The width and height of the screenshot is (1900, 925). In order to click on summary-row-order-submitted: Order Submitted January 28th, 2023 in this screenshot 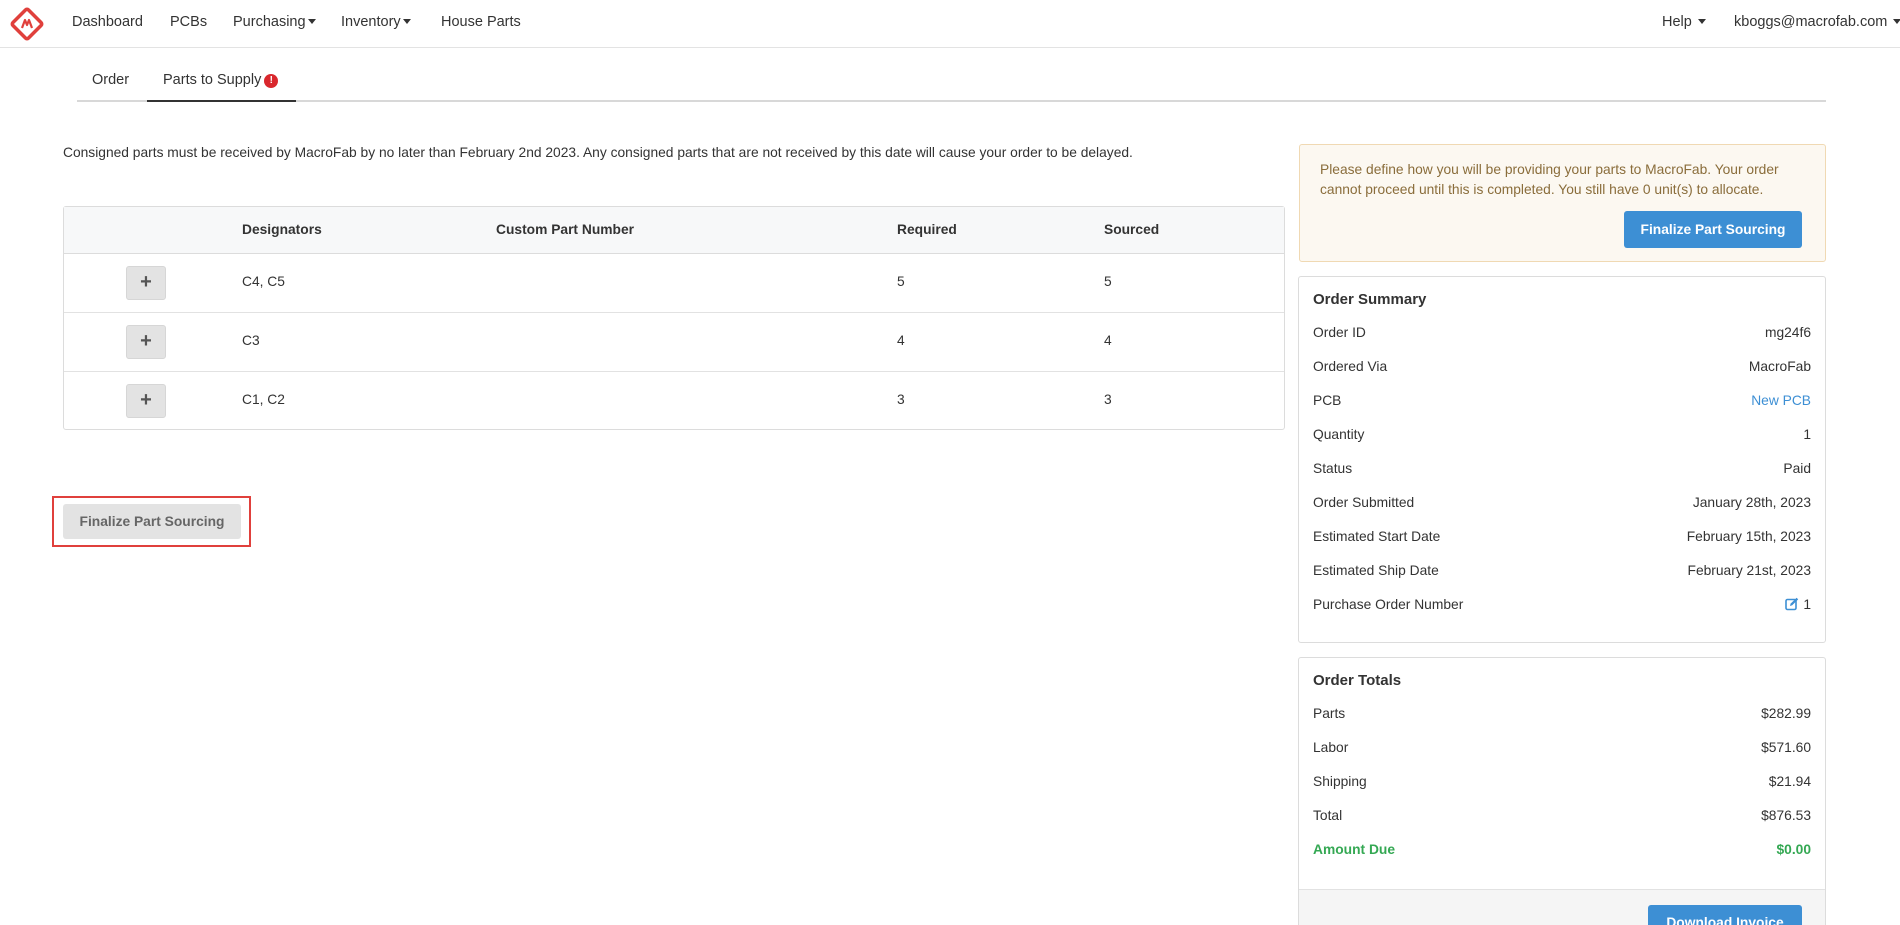, I will do `click(1562, 506)`.